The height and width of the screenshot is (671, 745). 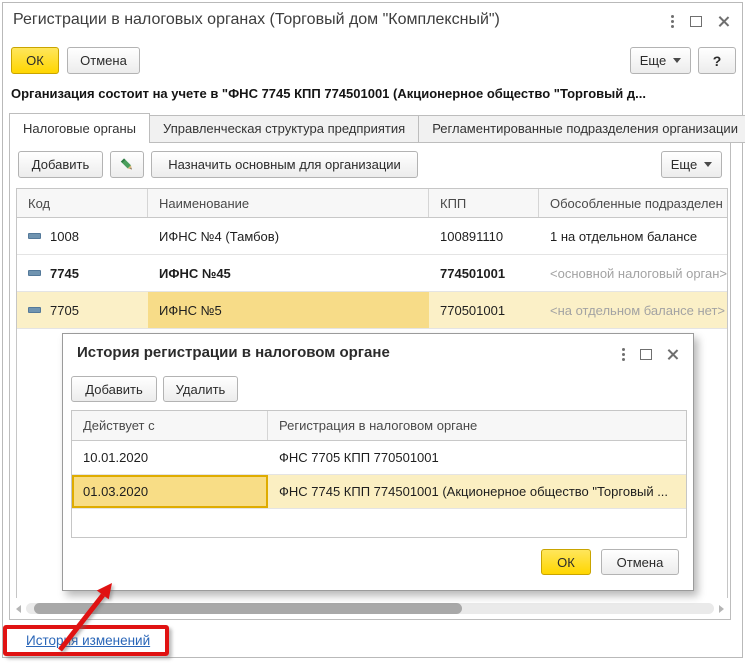 What do you see at coordinates (82, 310) in the screenshot?
I see `cell-code: 7705` at bounding box center [82, 310].